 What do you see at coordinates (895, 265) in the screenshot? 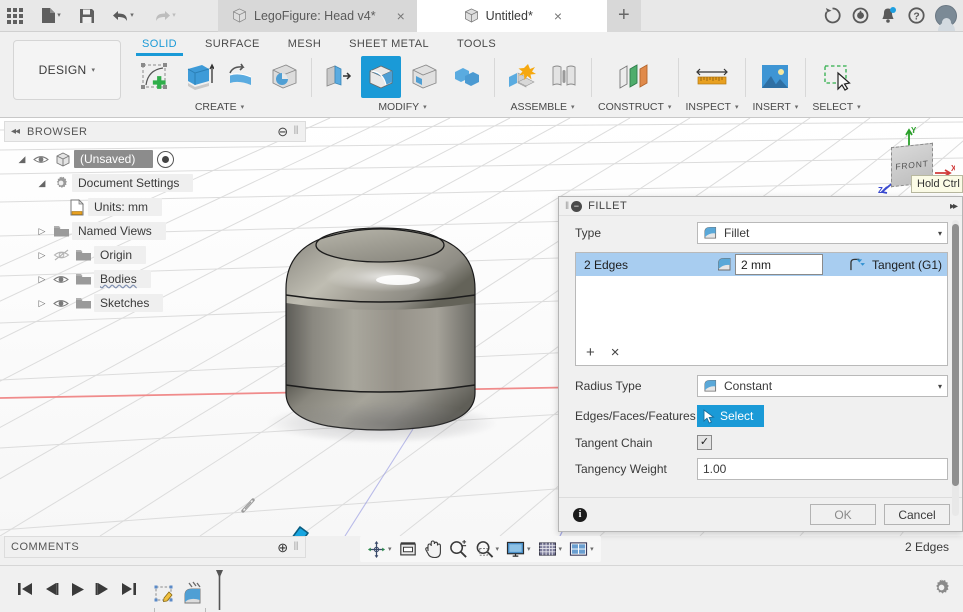
I see `edge-continuity: Tangent (G1)` at bounding box center [895, 265].